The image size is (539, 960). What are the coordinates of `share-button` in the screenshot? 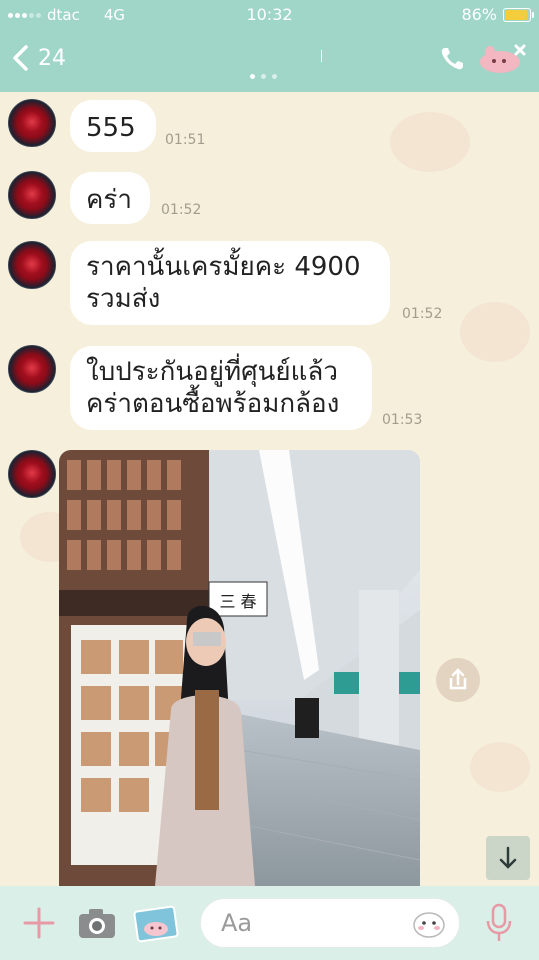 It's located at (458, 680).